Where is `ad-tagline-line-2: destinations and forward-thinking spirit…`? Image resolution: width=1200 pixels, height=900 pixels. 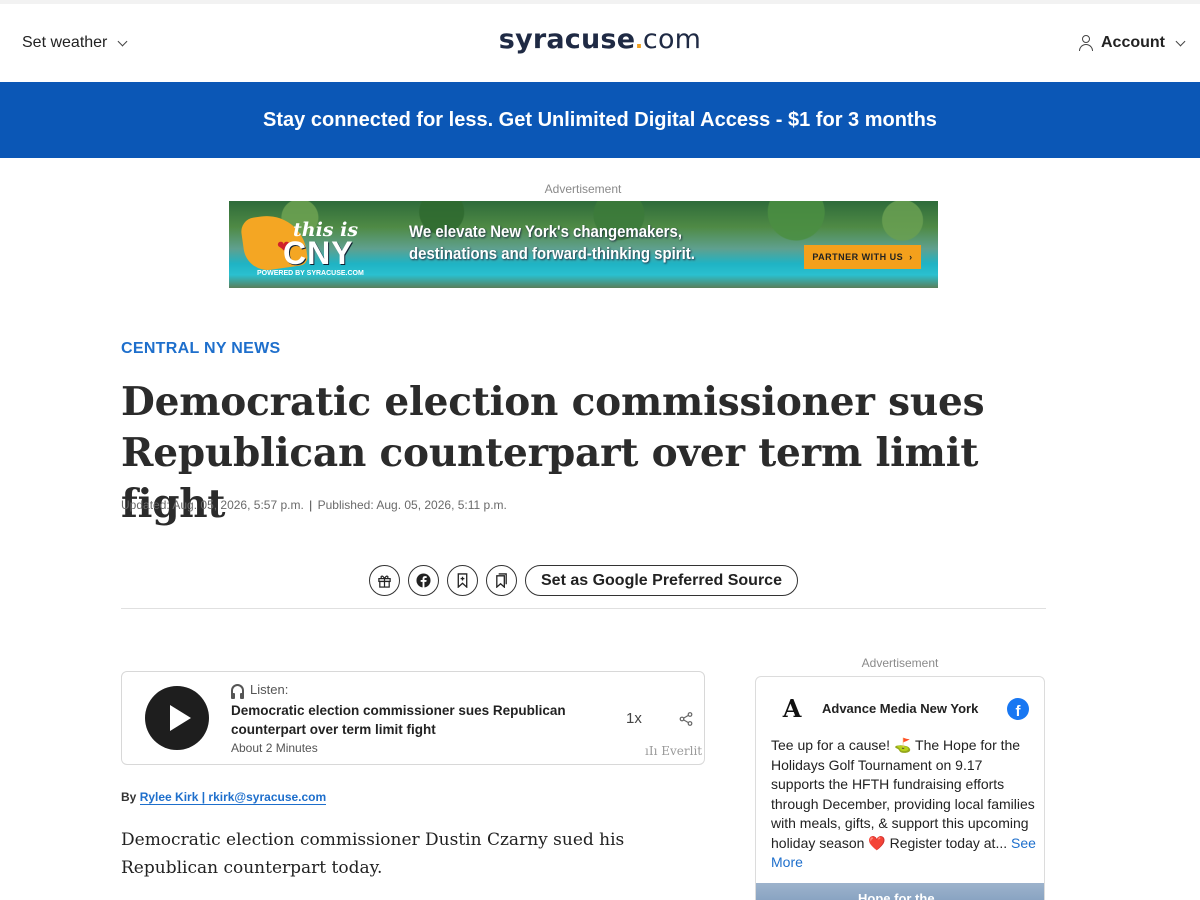
ad-tagline-line-2: destinations and forward-thinking spirit… is located at coordinates (552, 253).